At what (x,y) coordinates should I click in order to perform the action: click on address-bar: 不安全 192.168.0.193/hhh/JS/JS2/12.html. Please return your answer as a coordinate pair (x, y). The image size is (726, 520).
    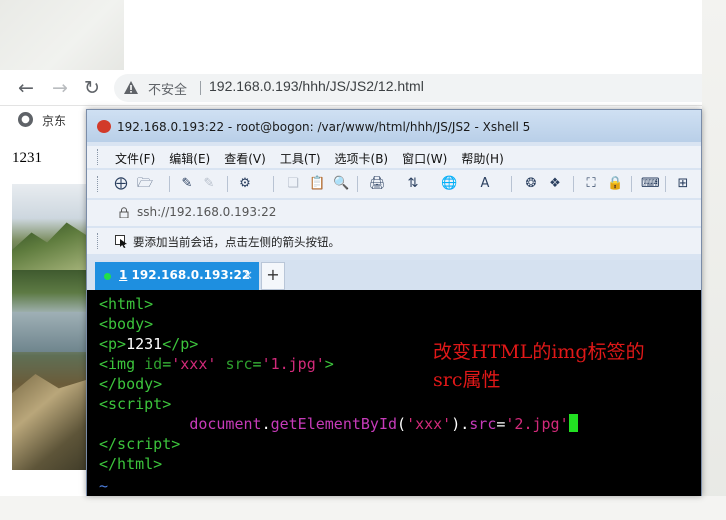
    Looking at the image, I should click on (408, 88).